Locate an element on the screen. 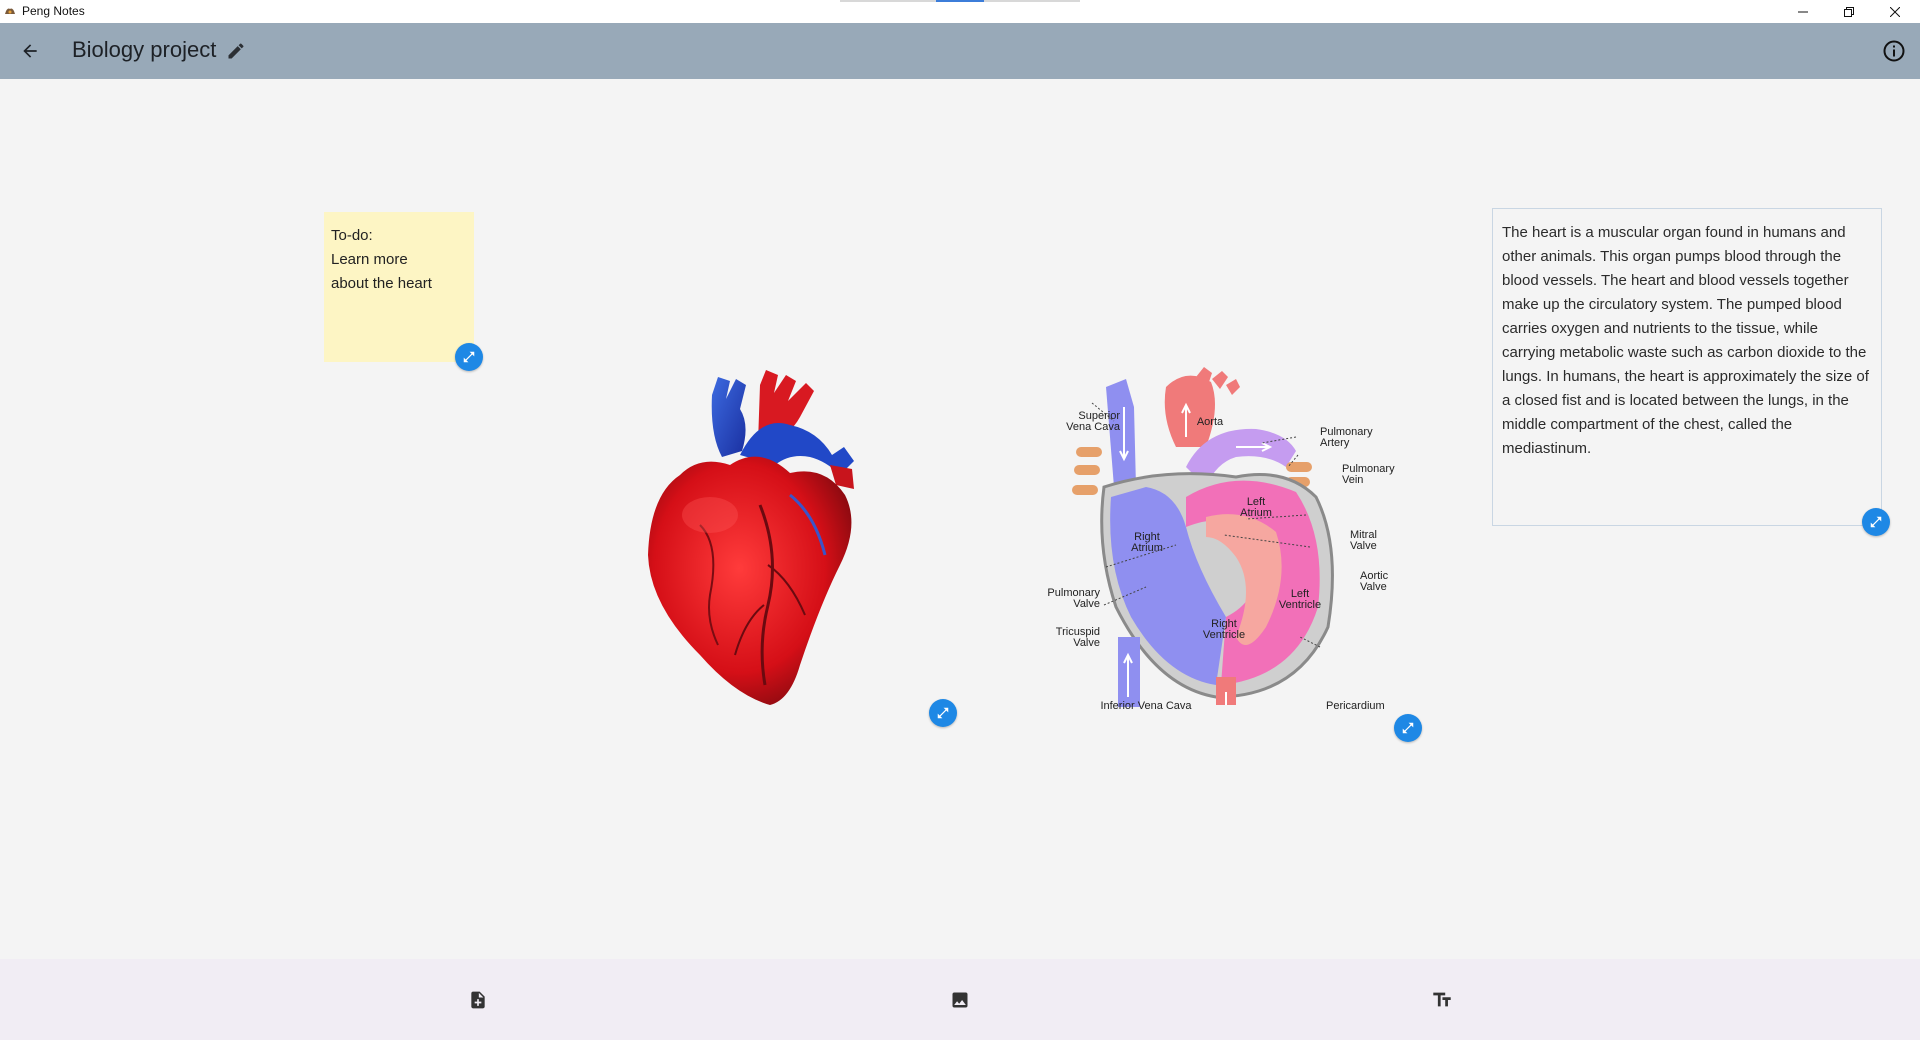 The image size is (1920, 1040). add-text-button is located at coordinates (1442, 1000).